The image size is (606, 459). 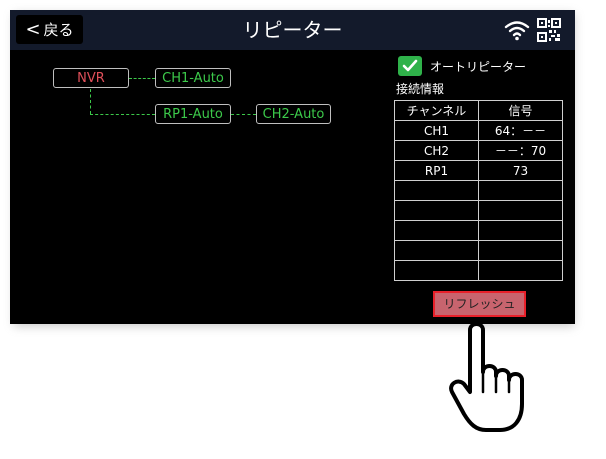 I want to click on page-title: リピーター, so click(x=292, y=30).